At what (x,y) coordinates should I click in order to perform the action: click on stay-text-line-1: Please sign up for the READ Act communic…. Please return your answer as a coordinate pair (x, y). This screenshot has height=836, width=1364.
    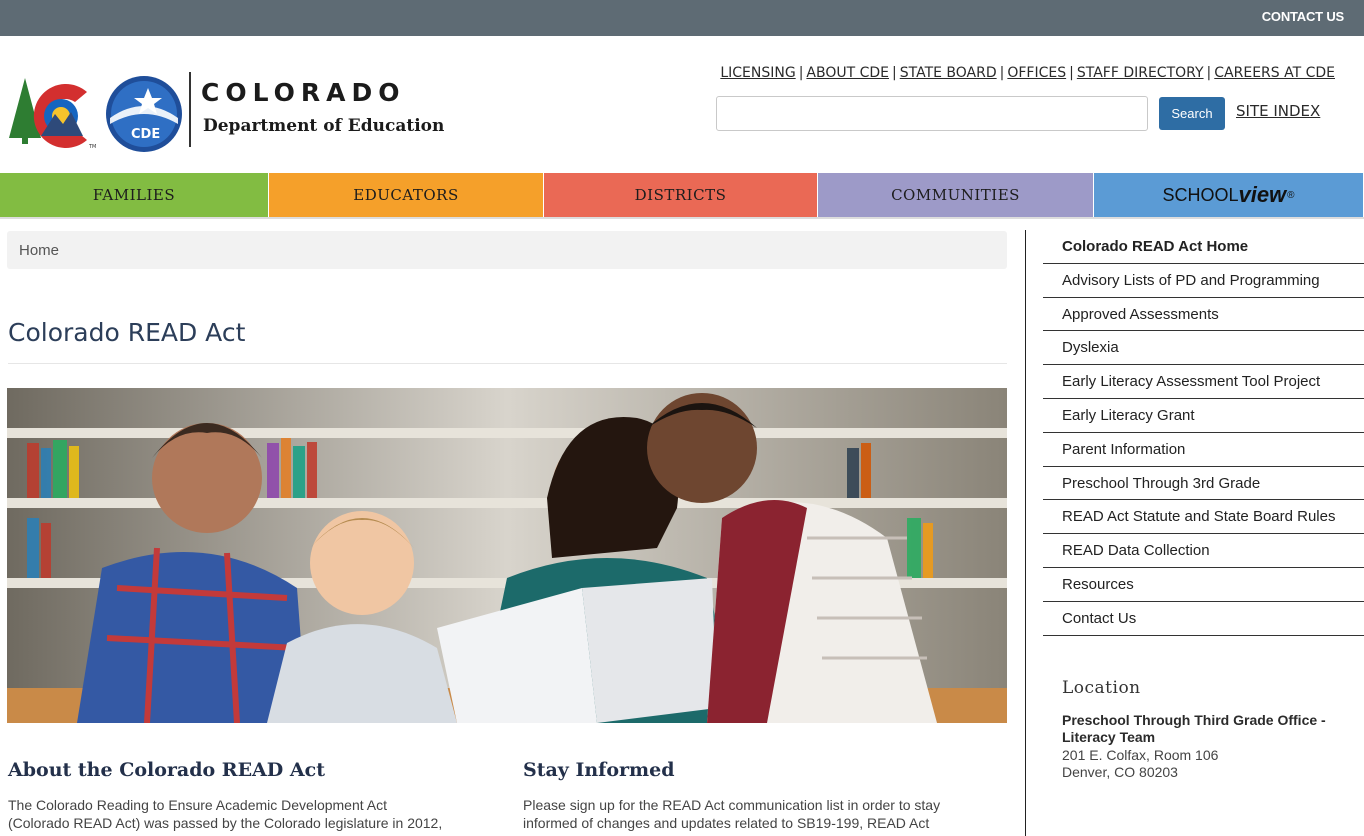
    Looking at the image, I should click on (732, 805).